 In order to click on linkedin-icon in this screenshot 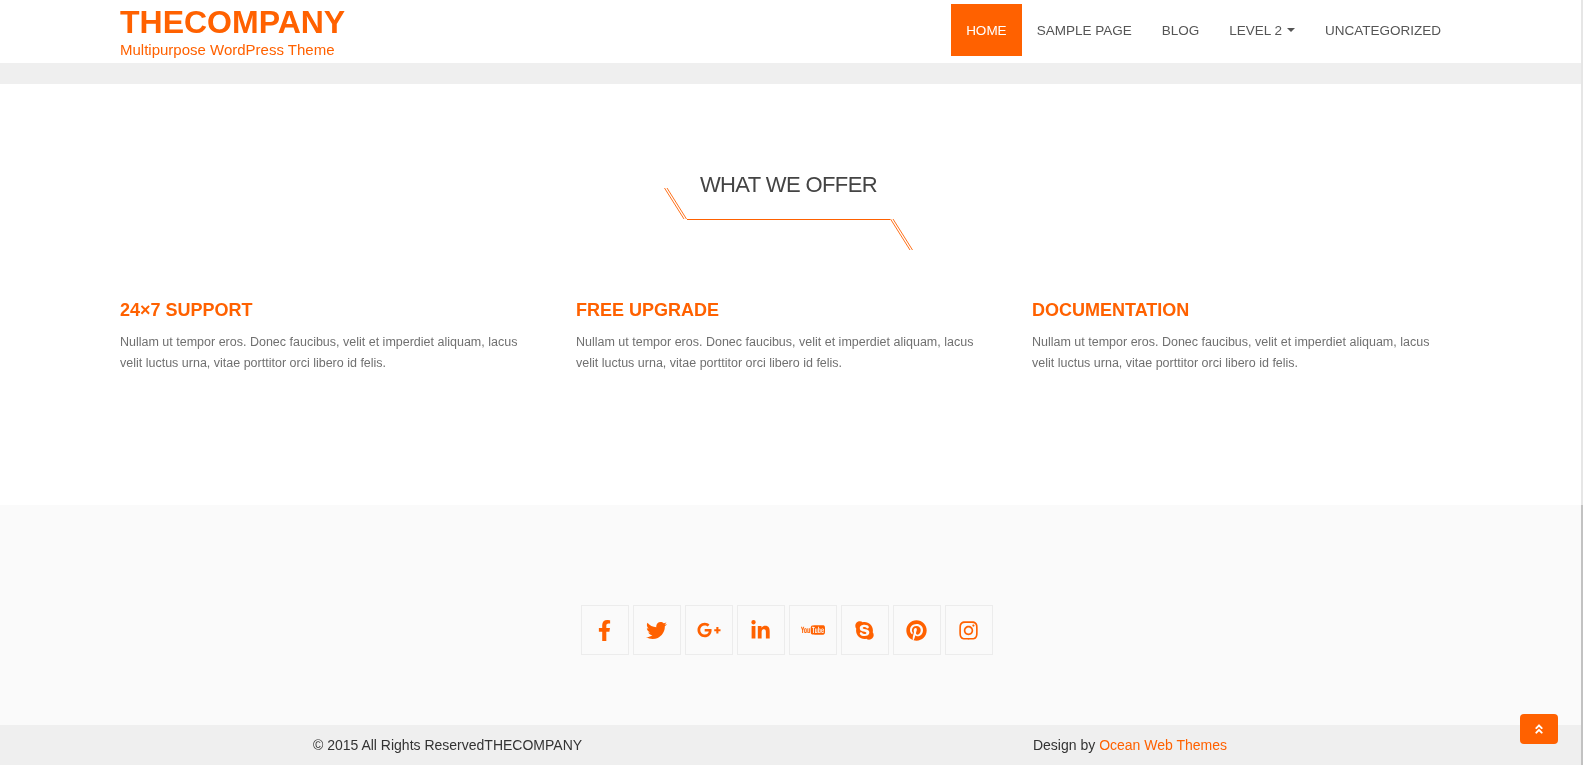, I will do `click(760, 630)`.